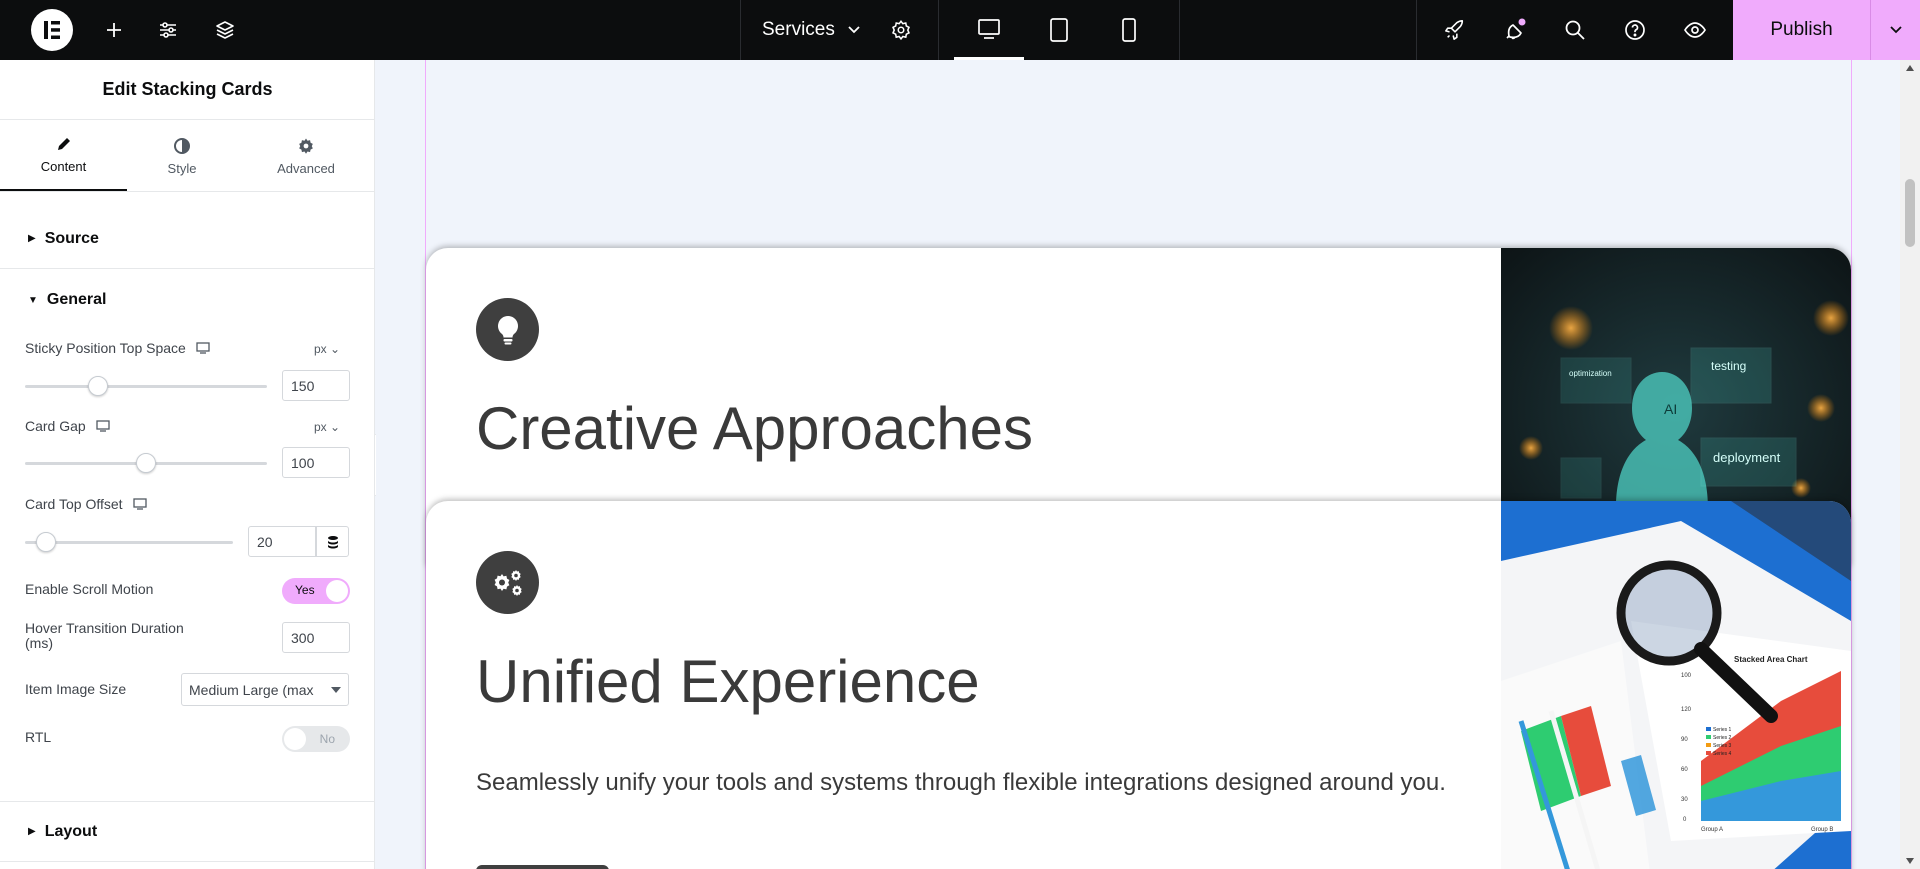  Describe the element at coordinates (182, 168) in the screenshot. I see `tab-label: Style` at that location.